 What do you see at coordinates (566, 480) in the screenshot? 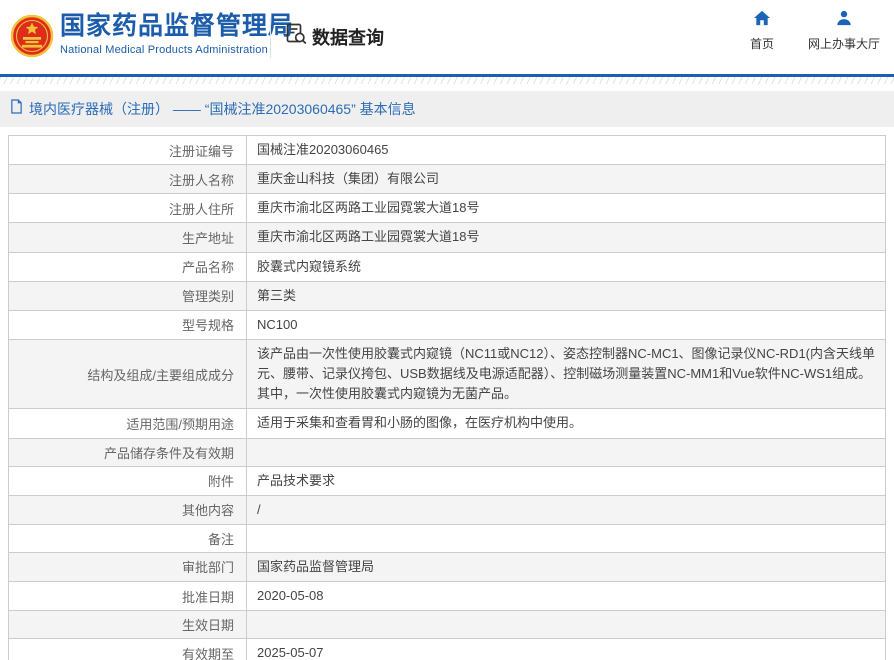
I see `row-value: 产品技术要求` at bounding box center [566, 480].